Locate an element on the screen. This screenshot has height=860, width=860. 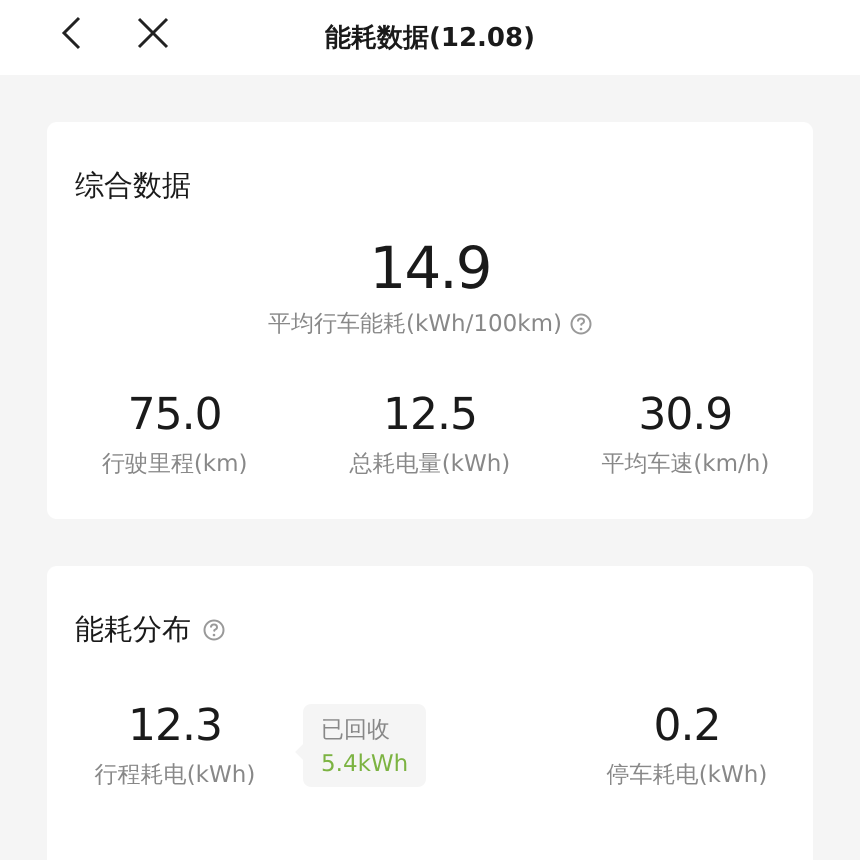
main-value: 14.9 is located at coordinates (430, 268).